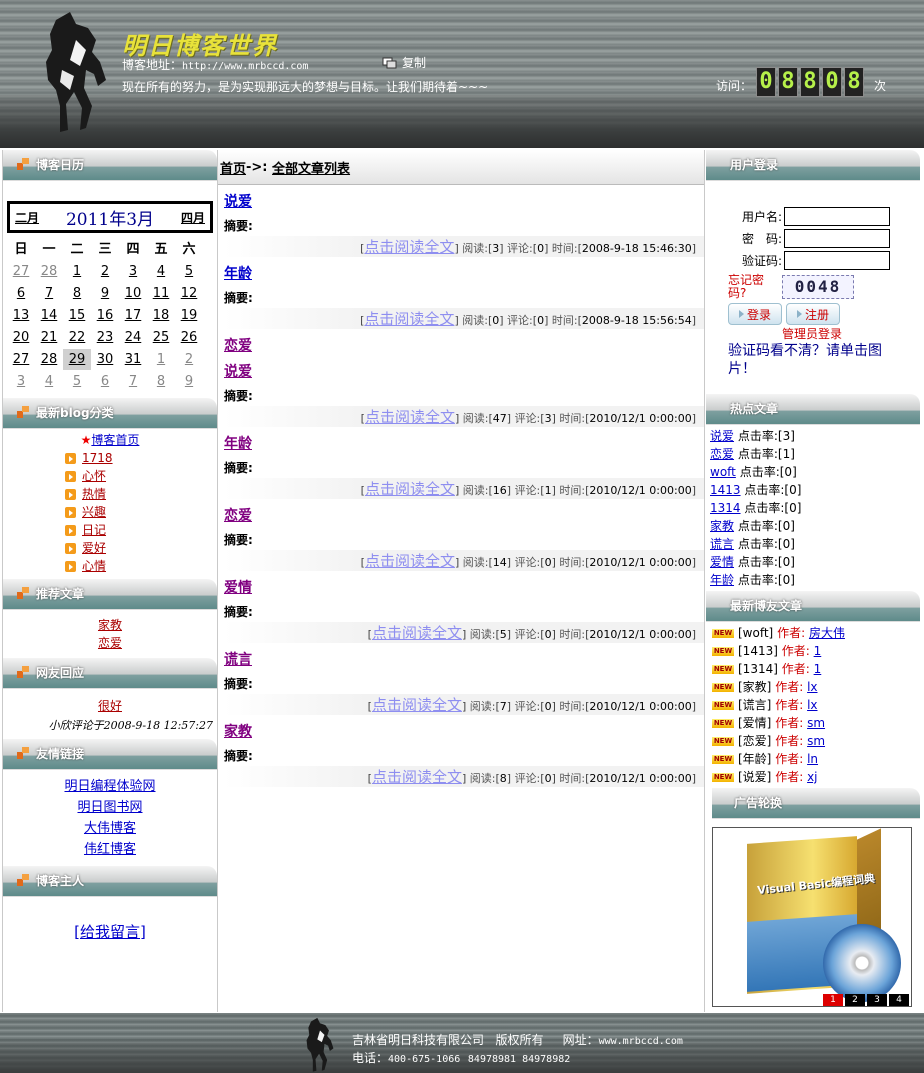  Describe the element at coordinates (21, 315) in the screenshot. I see `calendar-day: 13` at that location.